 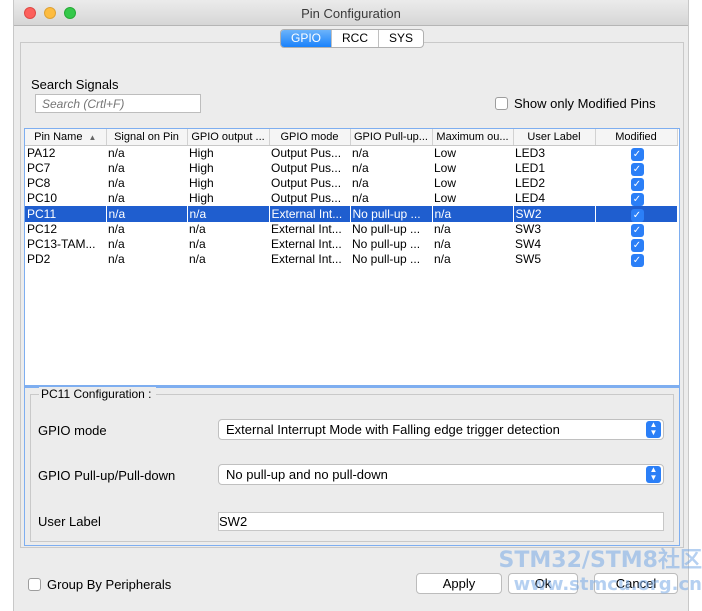 What do you see at coordinates (147, 137) in the screenshot?
I see `column-header-signal-on-pin: Signal on Pin` at bounding box center [147, 137].